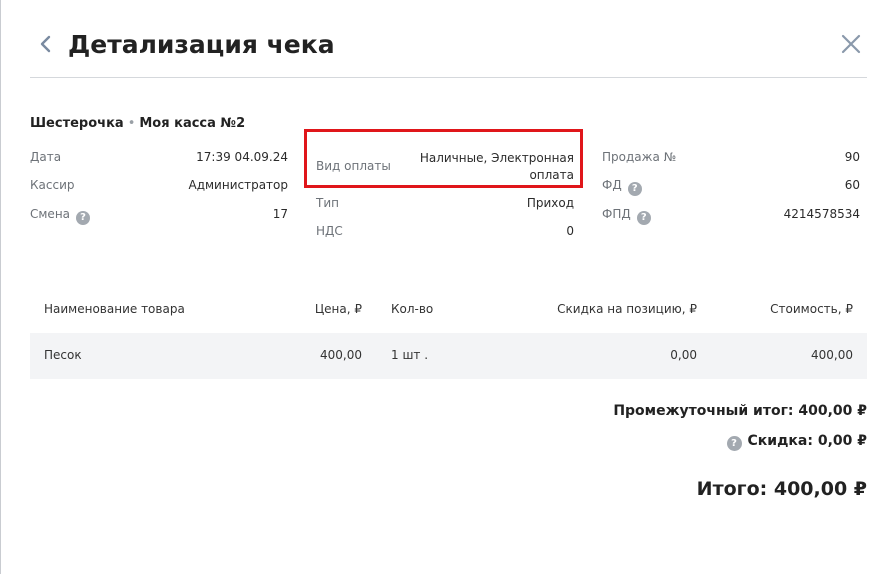 The height and width of the screenshot is (574, 893). I want to click on info-value: 90, so click(852, 157).